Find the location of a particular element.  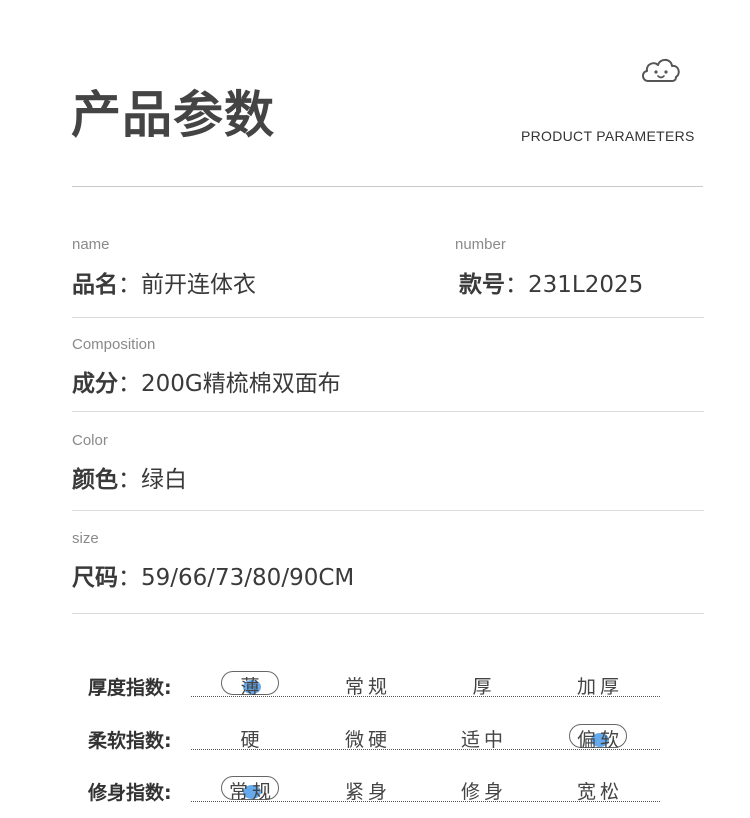

color-value: 绿白 is located at coordinates (164, 480).